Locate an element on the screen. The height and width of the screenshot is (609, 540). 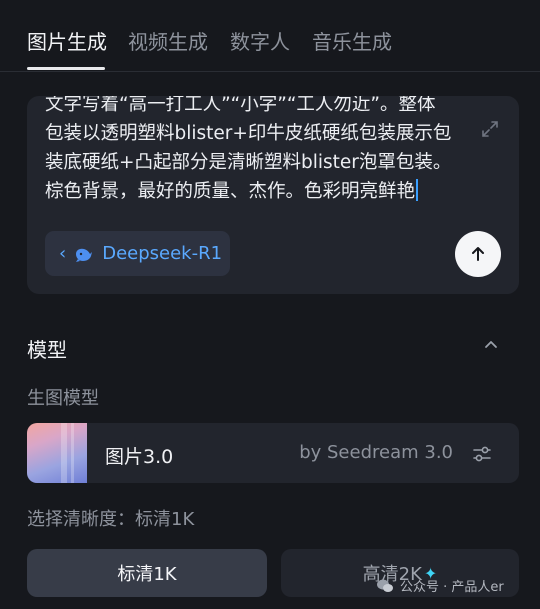
prompt-line: 棕色背景，最好的质量、杰作。色彩明亮鲜艳 is located at coordinates (230, 191).